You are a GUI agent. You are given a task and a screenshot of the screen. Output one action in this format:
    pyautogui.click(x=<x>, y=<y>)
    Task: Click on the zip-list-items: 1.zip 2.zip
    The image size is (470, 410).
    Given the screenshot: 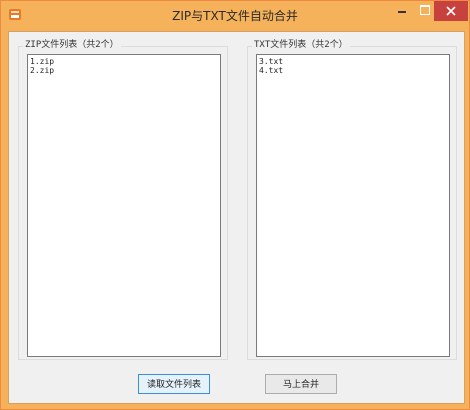 What is the action you would take?
    pyautogui.click(x=124, y=65)
    